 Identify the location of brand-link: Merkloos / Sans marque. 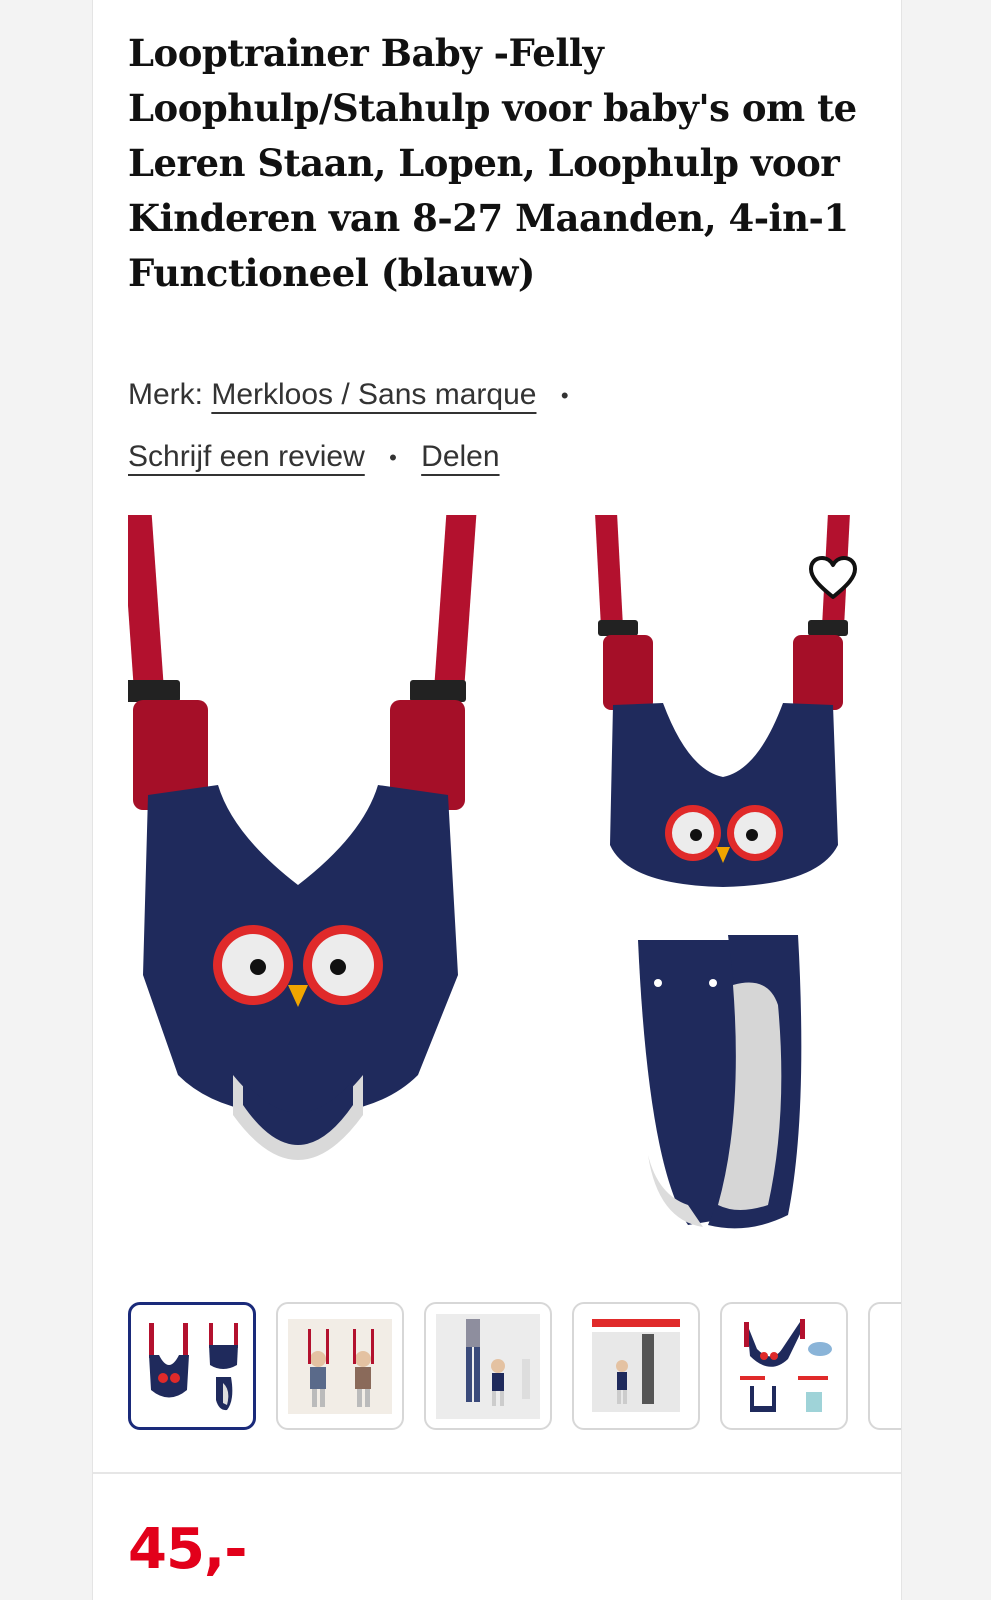
(373, 394).